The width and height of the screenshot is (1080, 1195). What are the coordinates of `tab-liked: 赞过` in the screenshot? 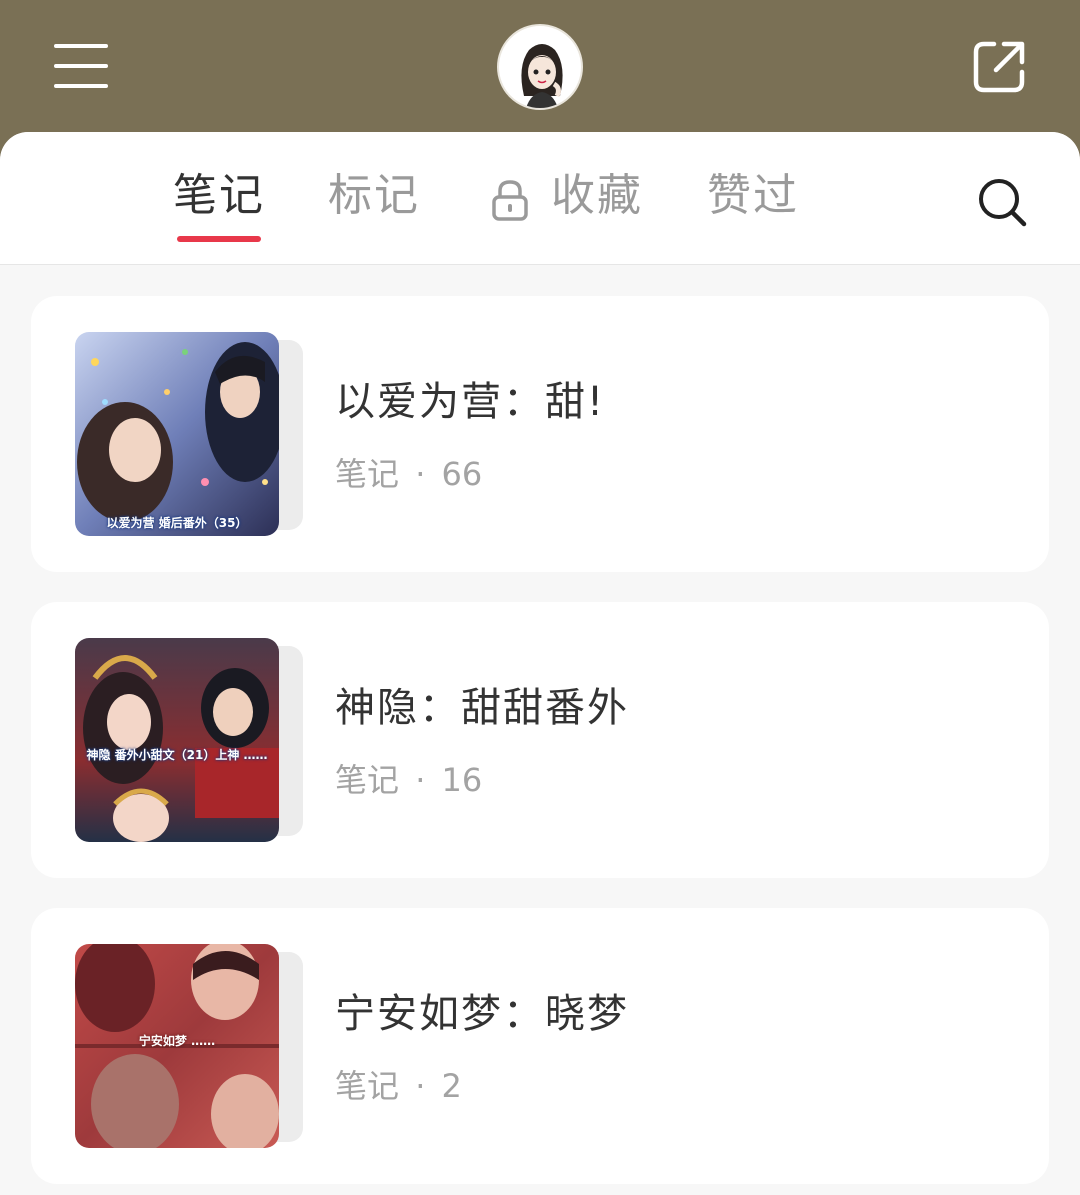 It's located at (753, 196).